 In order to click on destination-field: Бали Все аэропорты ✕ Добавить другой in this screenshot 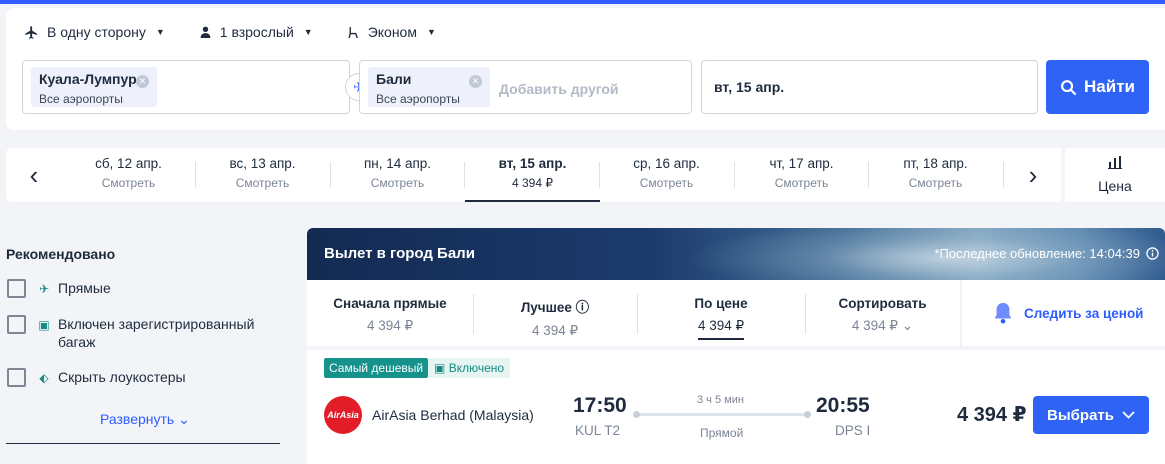, I will do `click(525, 87)`.